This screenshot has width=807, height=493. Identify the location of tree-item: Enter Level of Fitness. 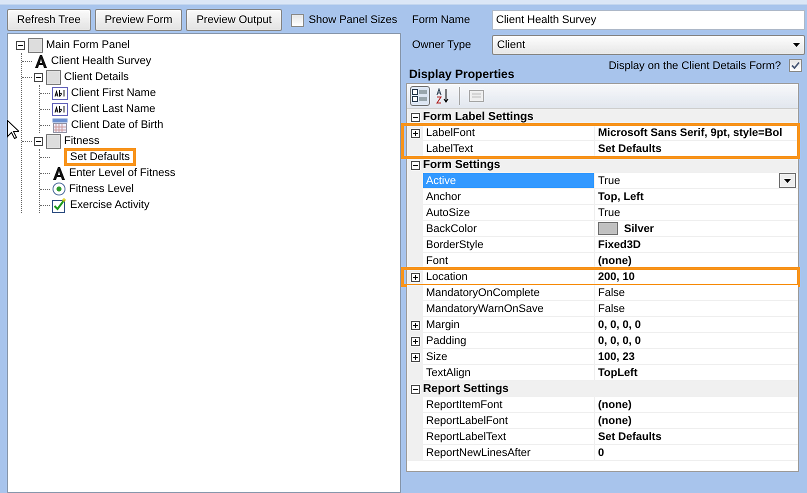
(122, 173).